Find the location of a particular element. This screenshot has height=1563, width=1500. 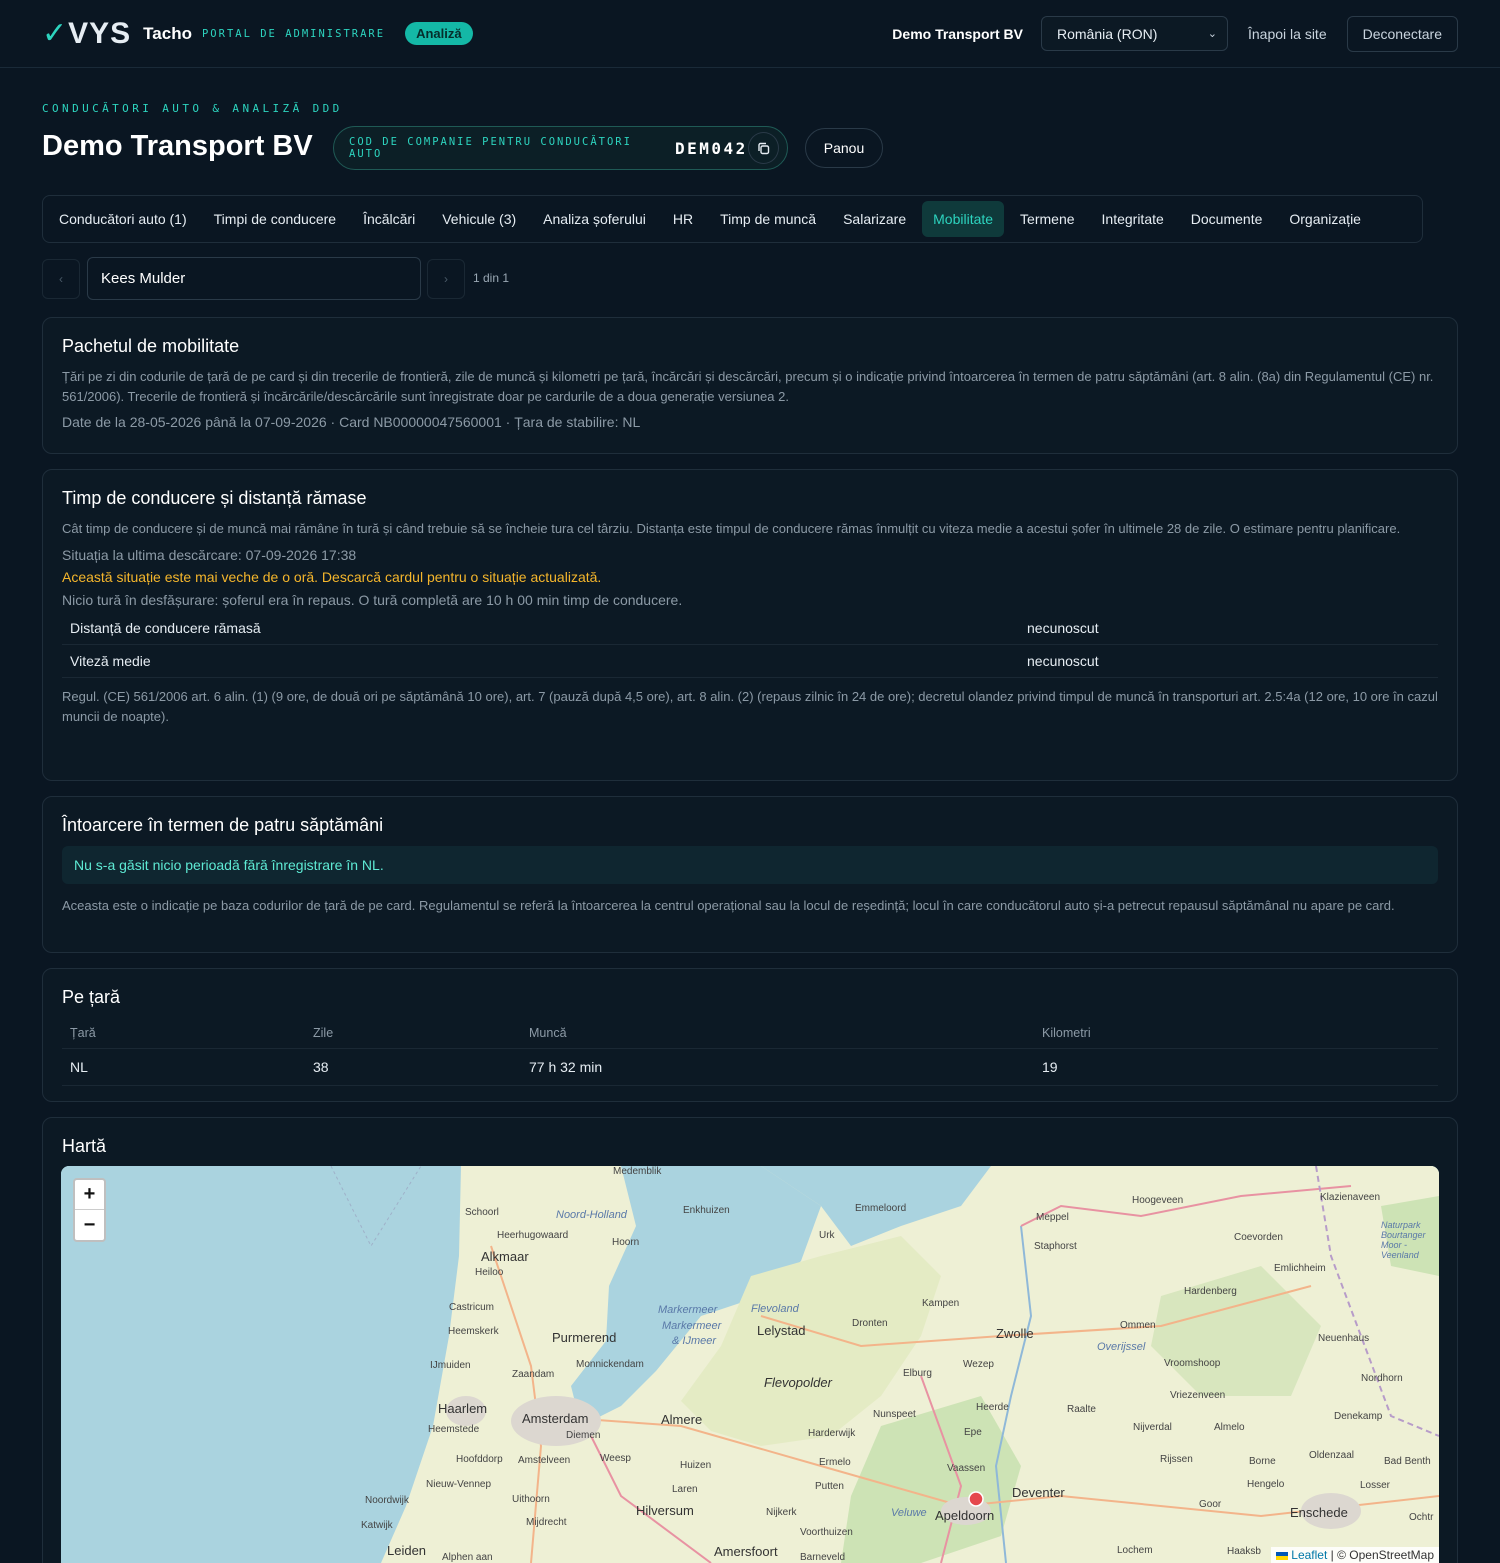

chevron-left-icon: ‹ is located at coordinates (61, 279).